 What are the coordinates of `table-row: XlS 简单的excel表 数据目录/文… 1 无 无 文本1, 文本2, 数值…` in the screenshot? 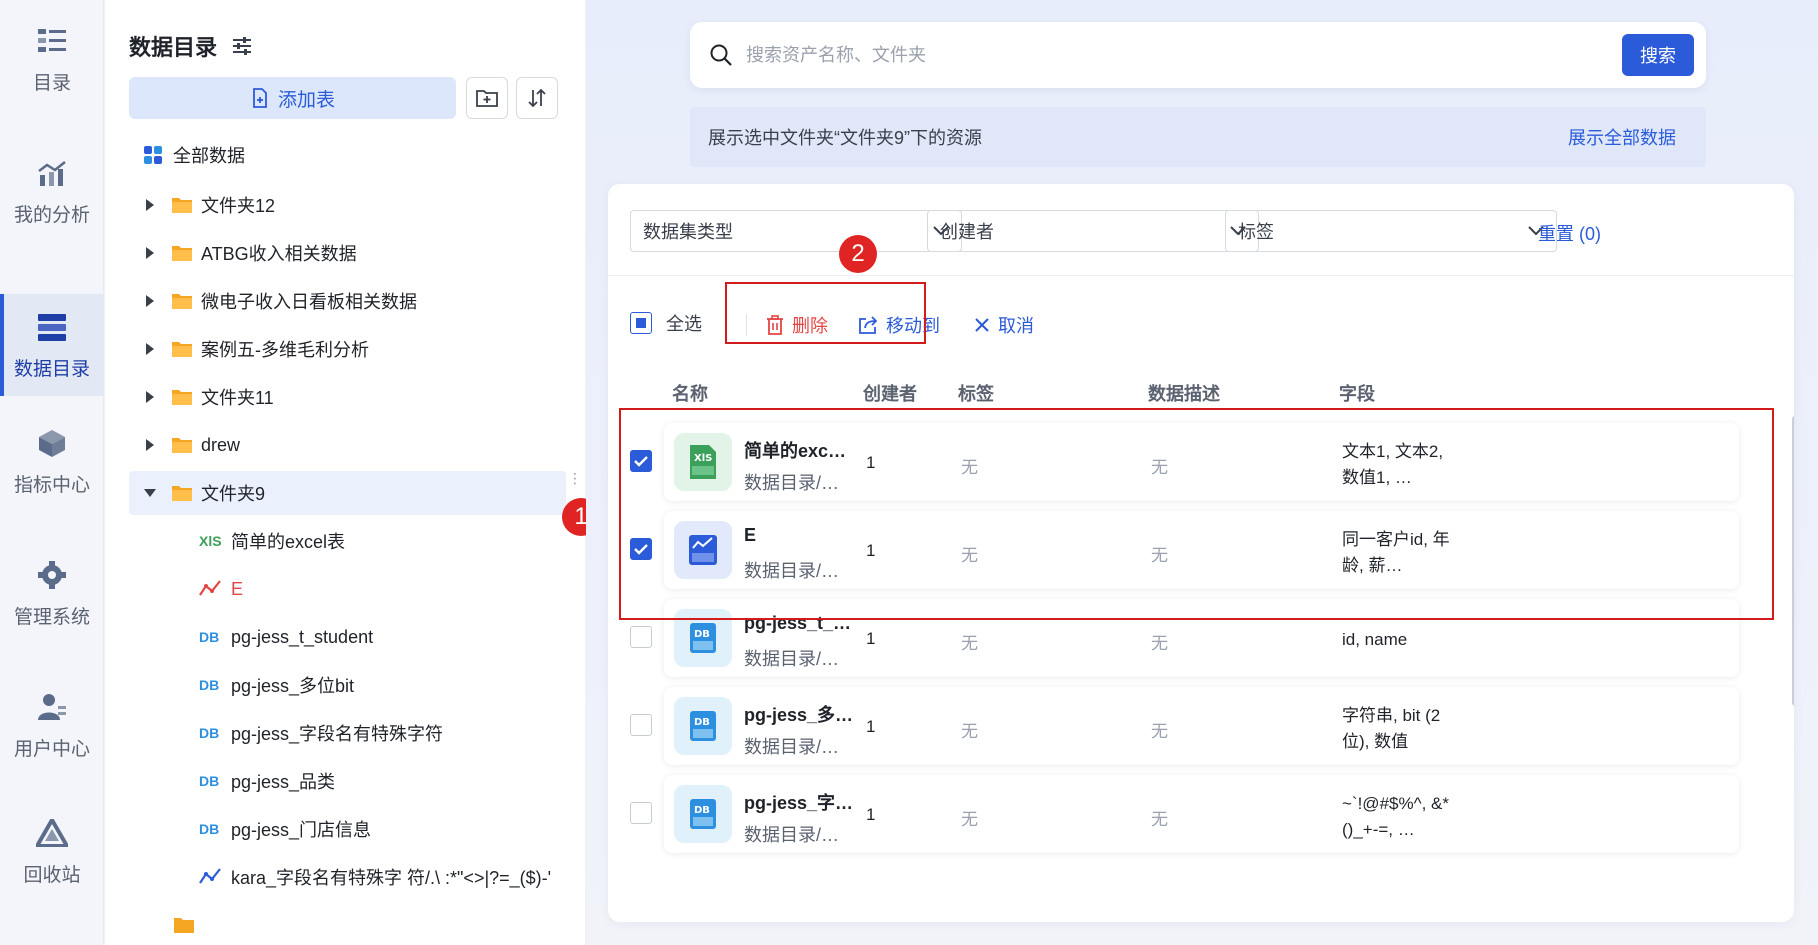 It's located at (1201, 461).